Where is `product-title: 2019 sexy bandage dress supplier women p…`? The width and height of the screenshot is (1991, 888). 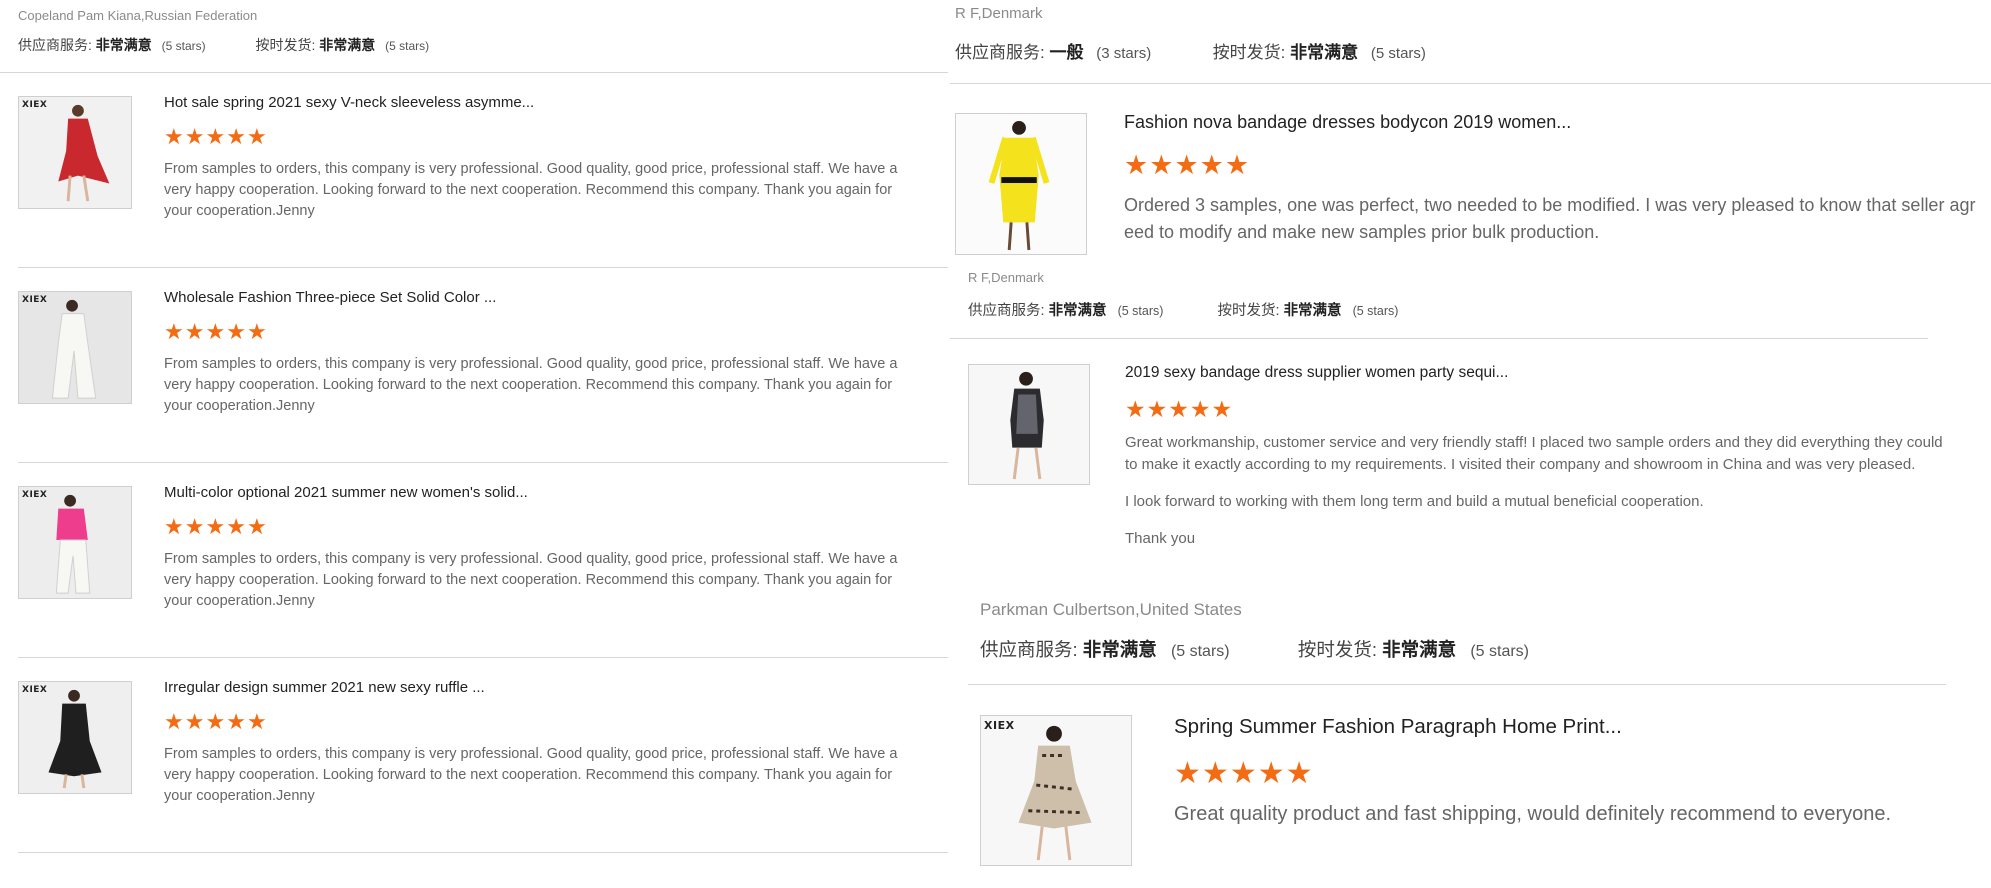 product-title: 2019 sexy bandage dress supplier women p… is located at coordinates (1316, 373).